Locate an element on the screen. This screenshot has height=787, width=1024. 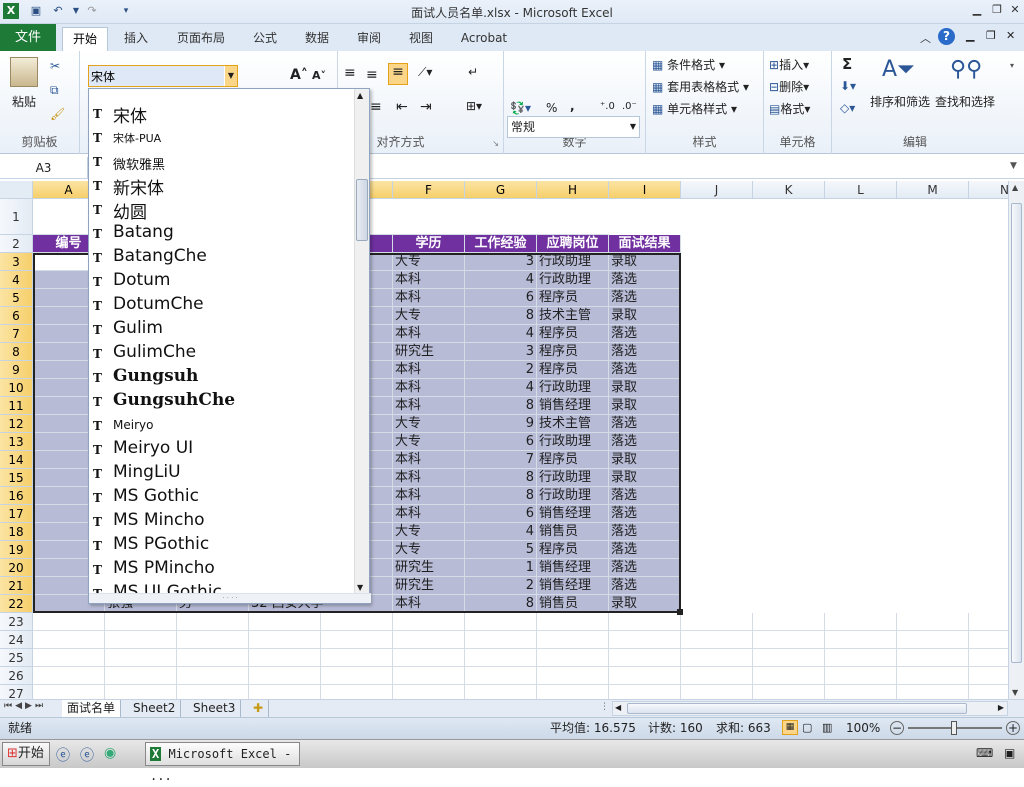
column-header-g: G is located at coordinates (501, 190).